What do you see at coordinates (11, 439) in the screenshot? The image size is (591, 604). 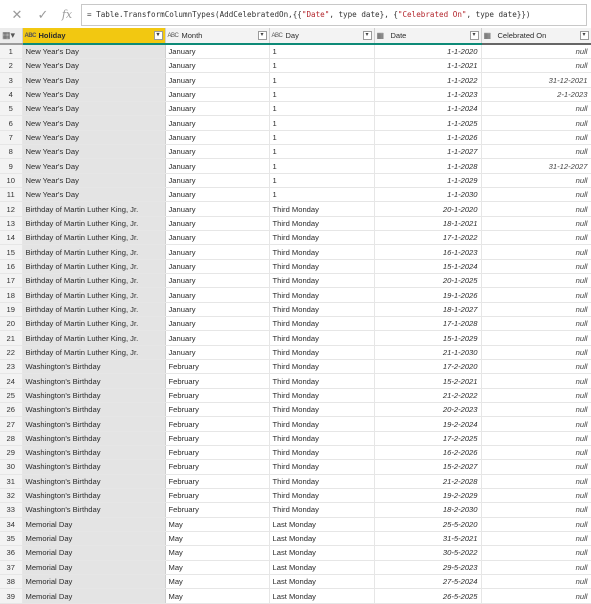 I see `row-number: 28` at bounding box center [11, 439].